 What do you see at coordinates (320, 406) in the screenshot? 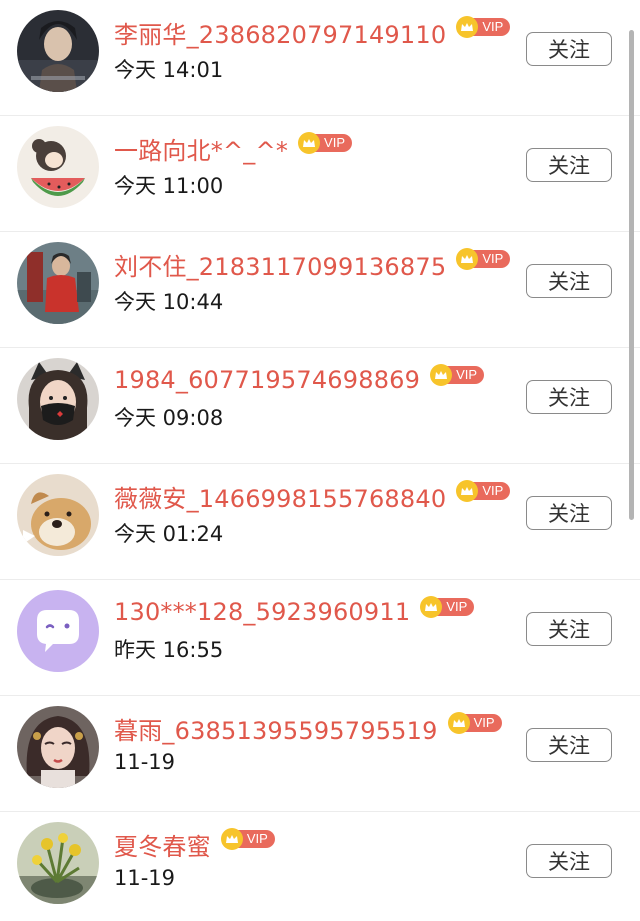
I see `list-item: 1984_607719574698869 VIP 今天 09:08 关注` at bounding box center [320, 406].